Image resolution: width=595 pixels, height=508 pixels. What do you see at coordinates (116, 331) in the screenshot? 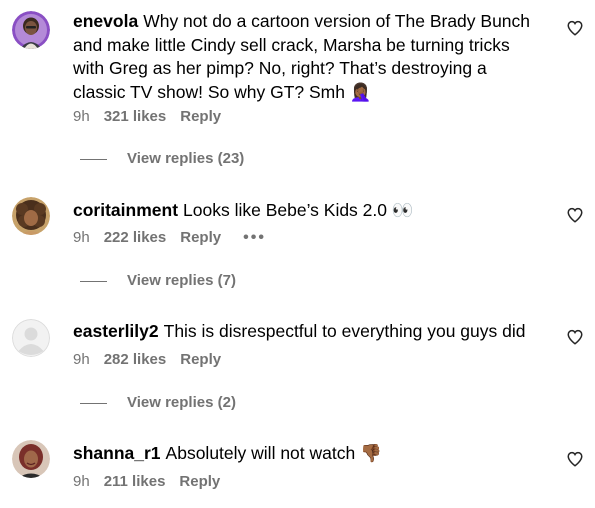
I see `comment-username: easterlily2` at bounding box center [116, 331].